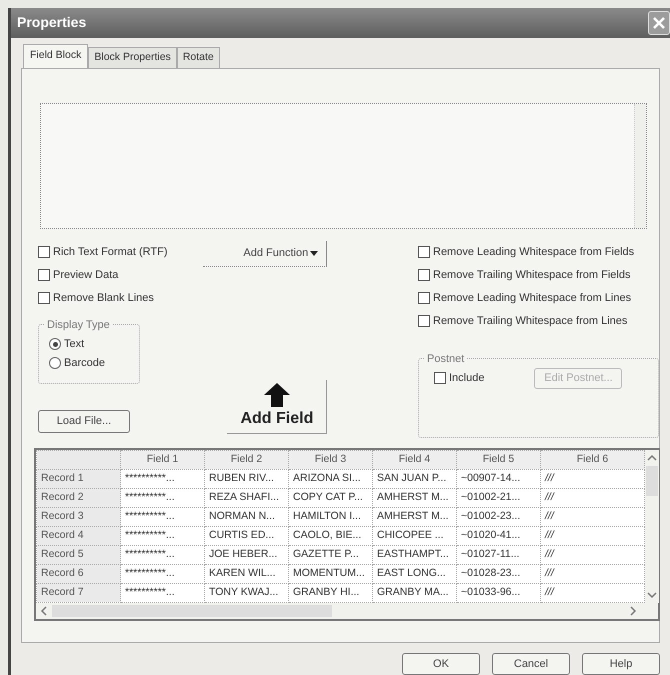 The height and width of the screenshot is (675, 670). I want to click on checkbox-label: Remove Blank Lines, so click(103, 298).